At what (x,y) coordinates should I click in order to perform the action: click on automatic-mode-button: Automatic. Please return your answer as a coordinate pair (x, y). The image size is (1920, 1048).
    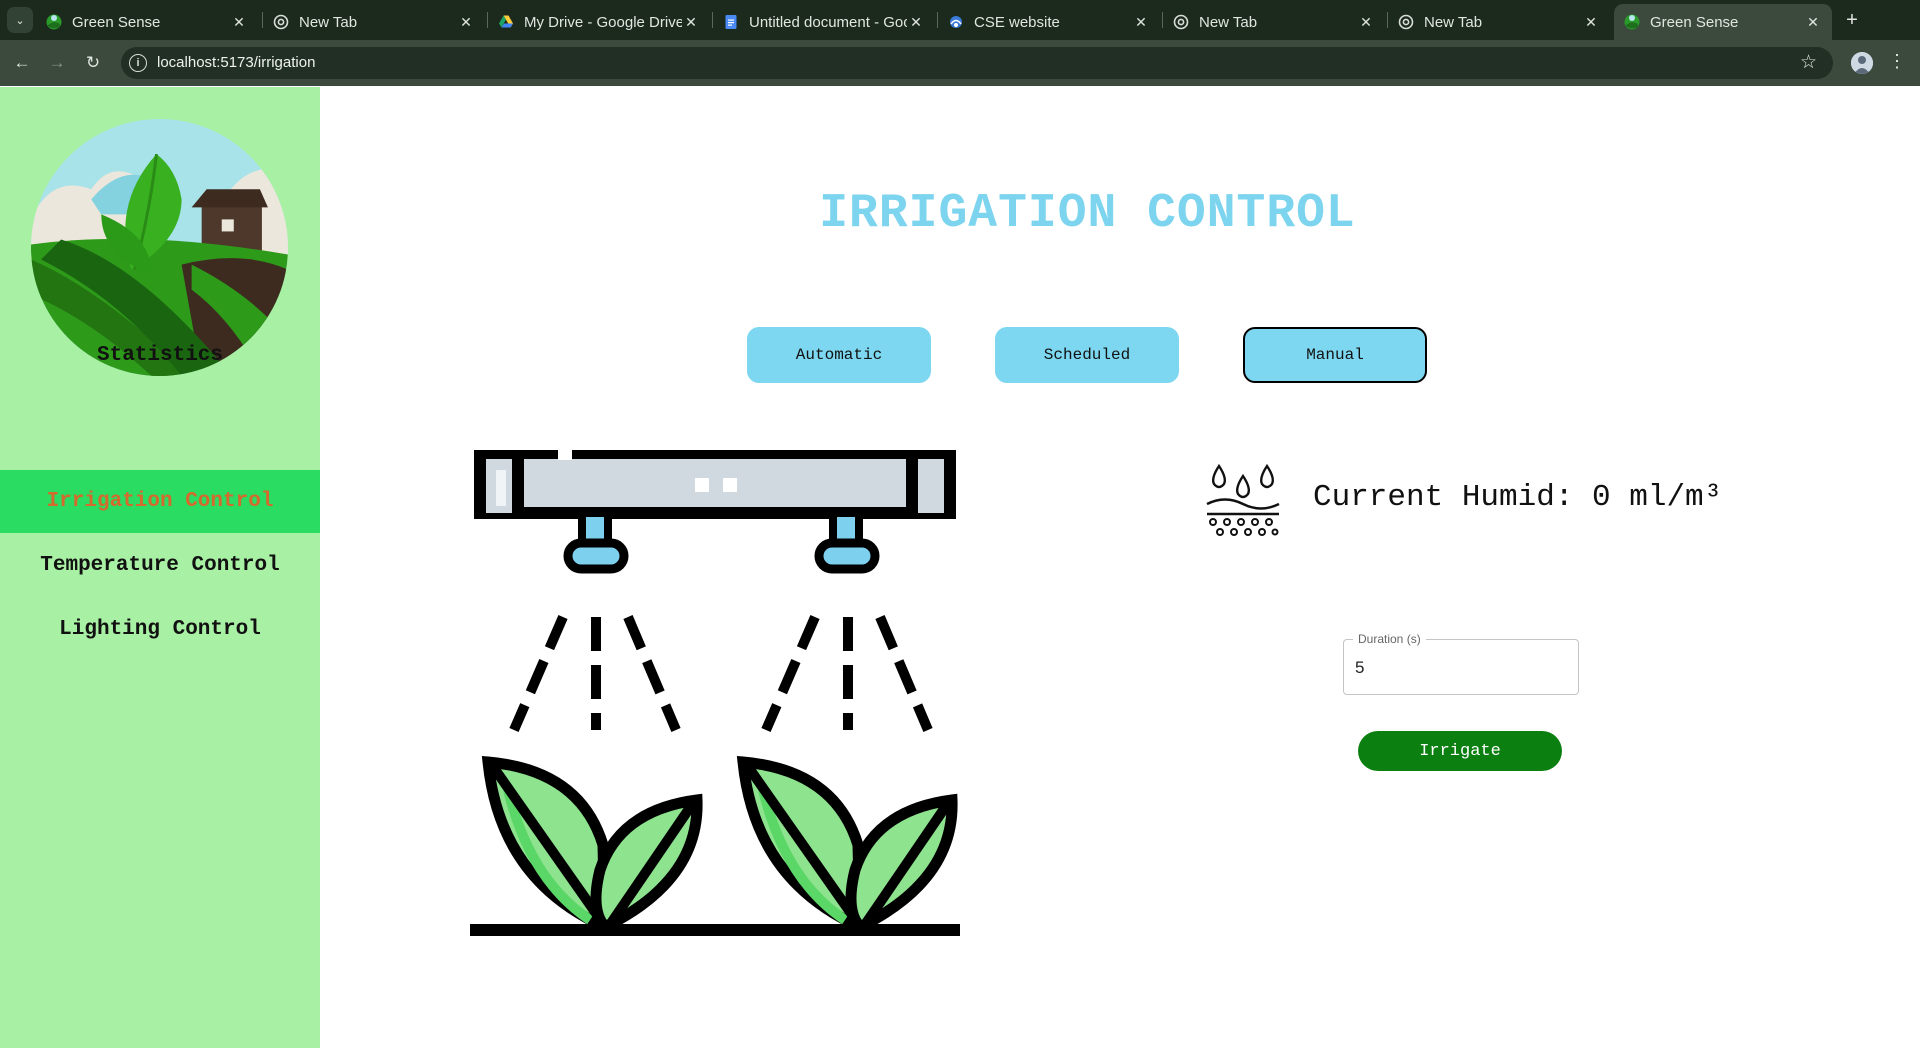
    Looking at the image, I should click on (839, 355).